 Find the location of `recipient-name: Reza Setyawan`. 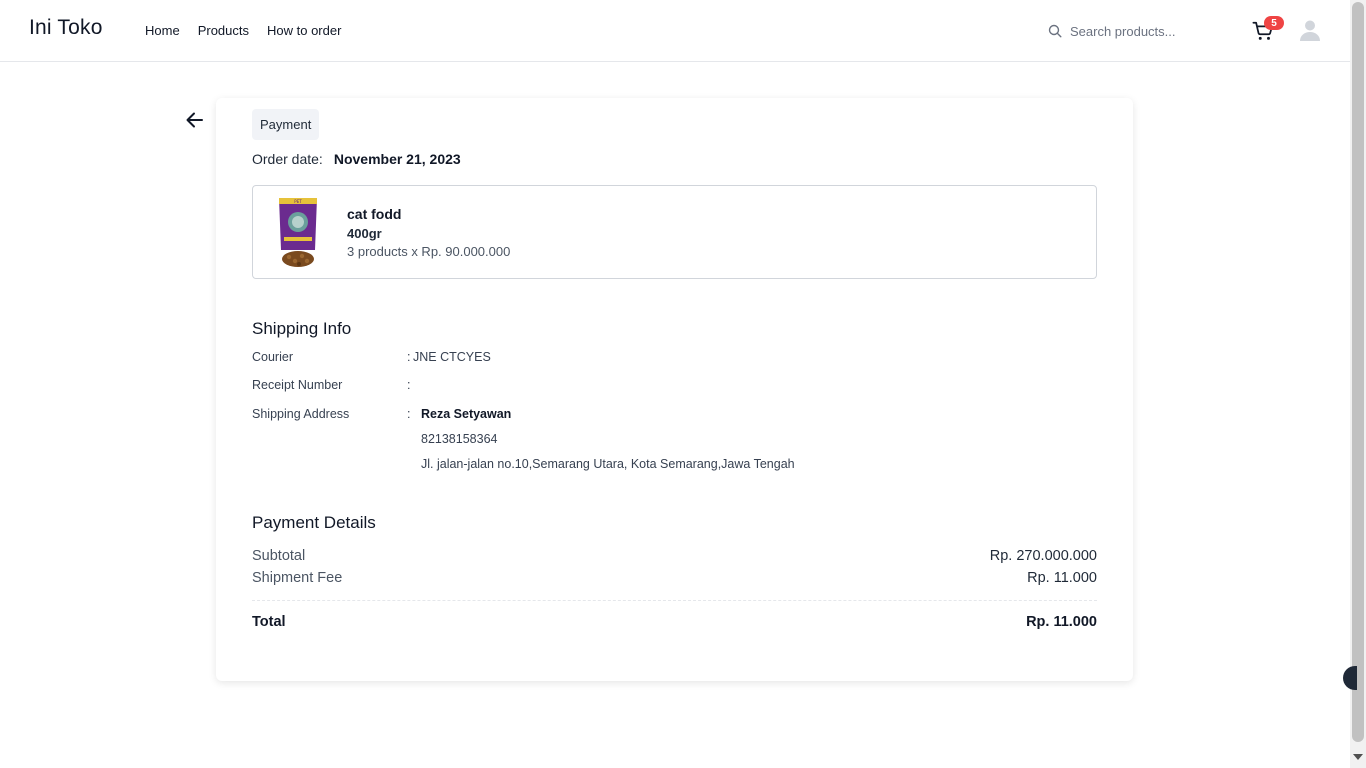

recipient-name: Reza Setyawan is located at coordinates (466, 414).